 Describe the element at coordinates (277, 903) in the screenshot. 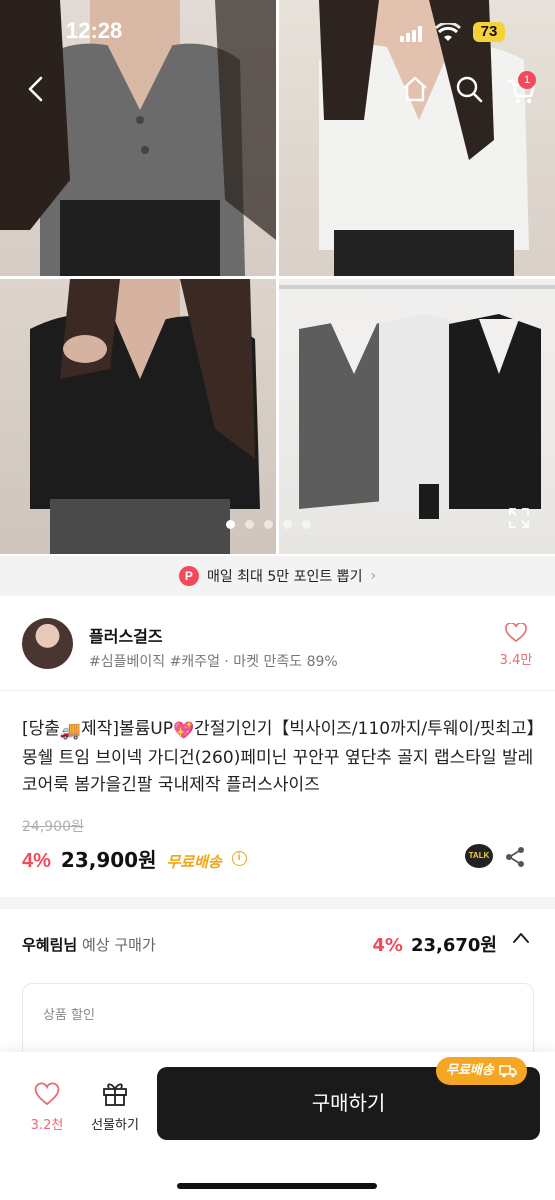

I see `section-divider` at that location.